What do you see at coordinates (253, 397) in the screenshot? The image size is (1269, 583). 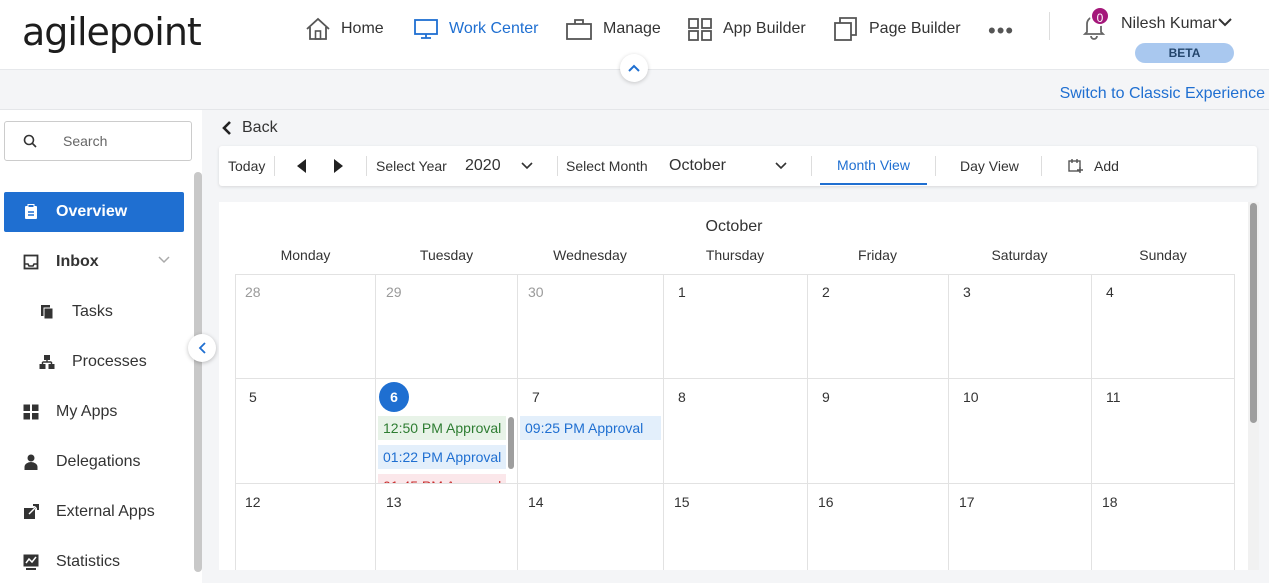 I see `day-number: 5` at bounding box center [253, 397].